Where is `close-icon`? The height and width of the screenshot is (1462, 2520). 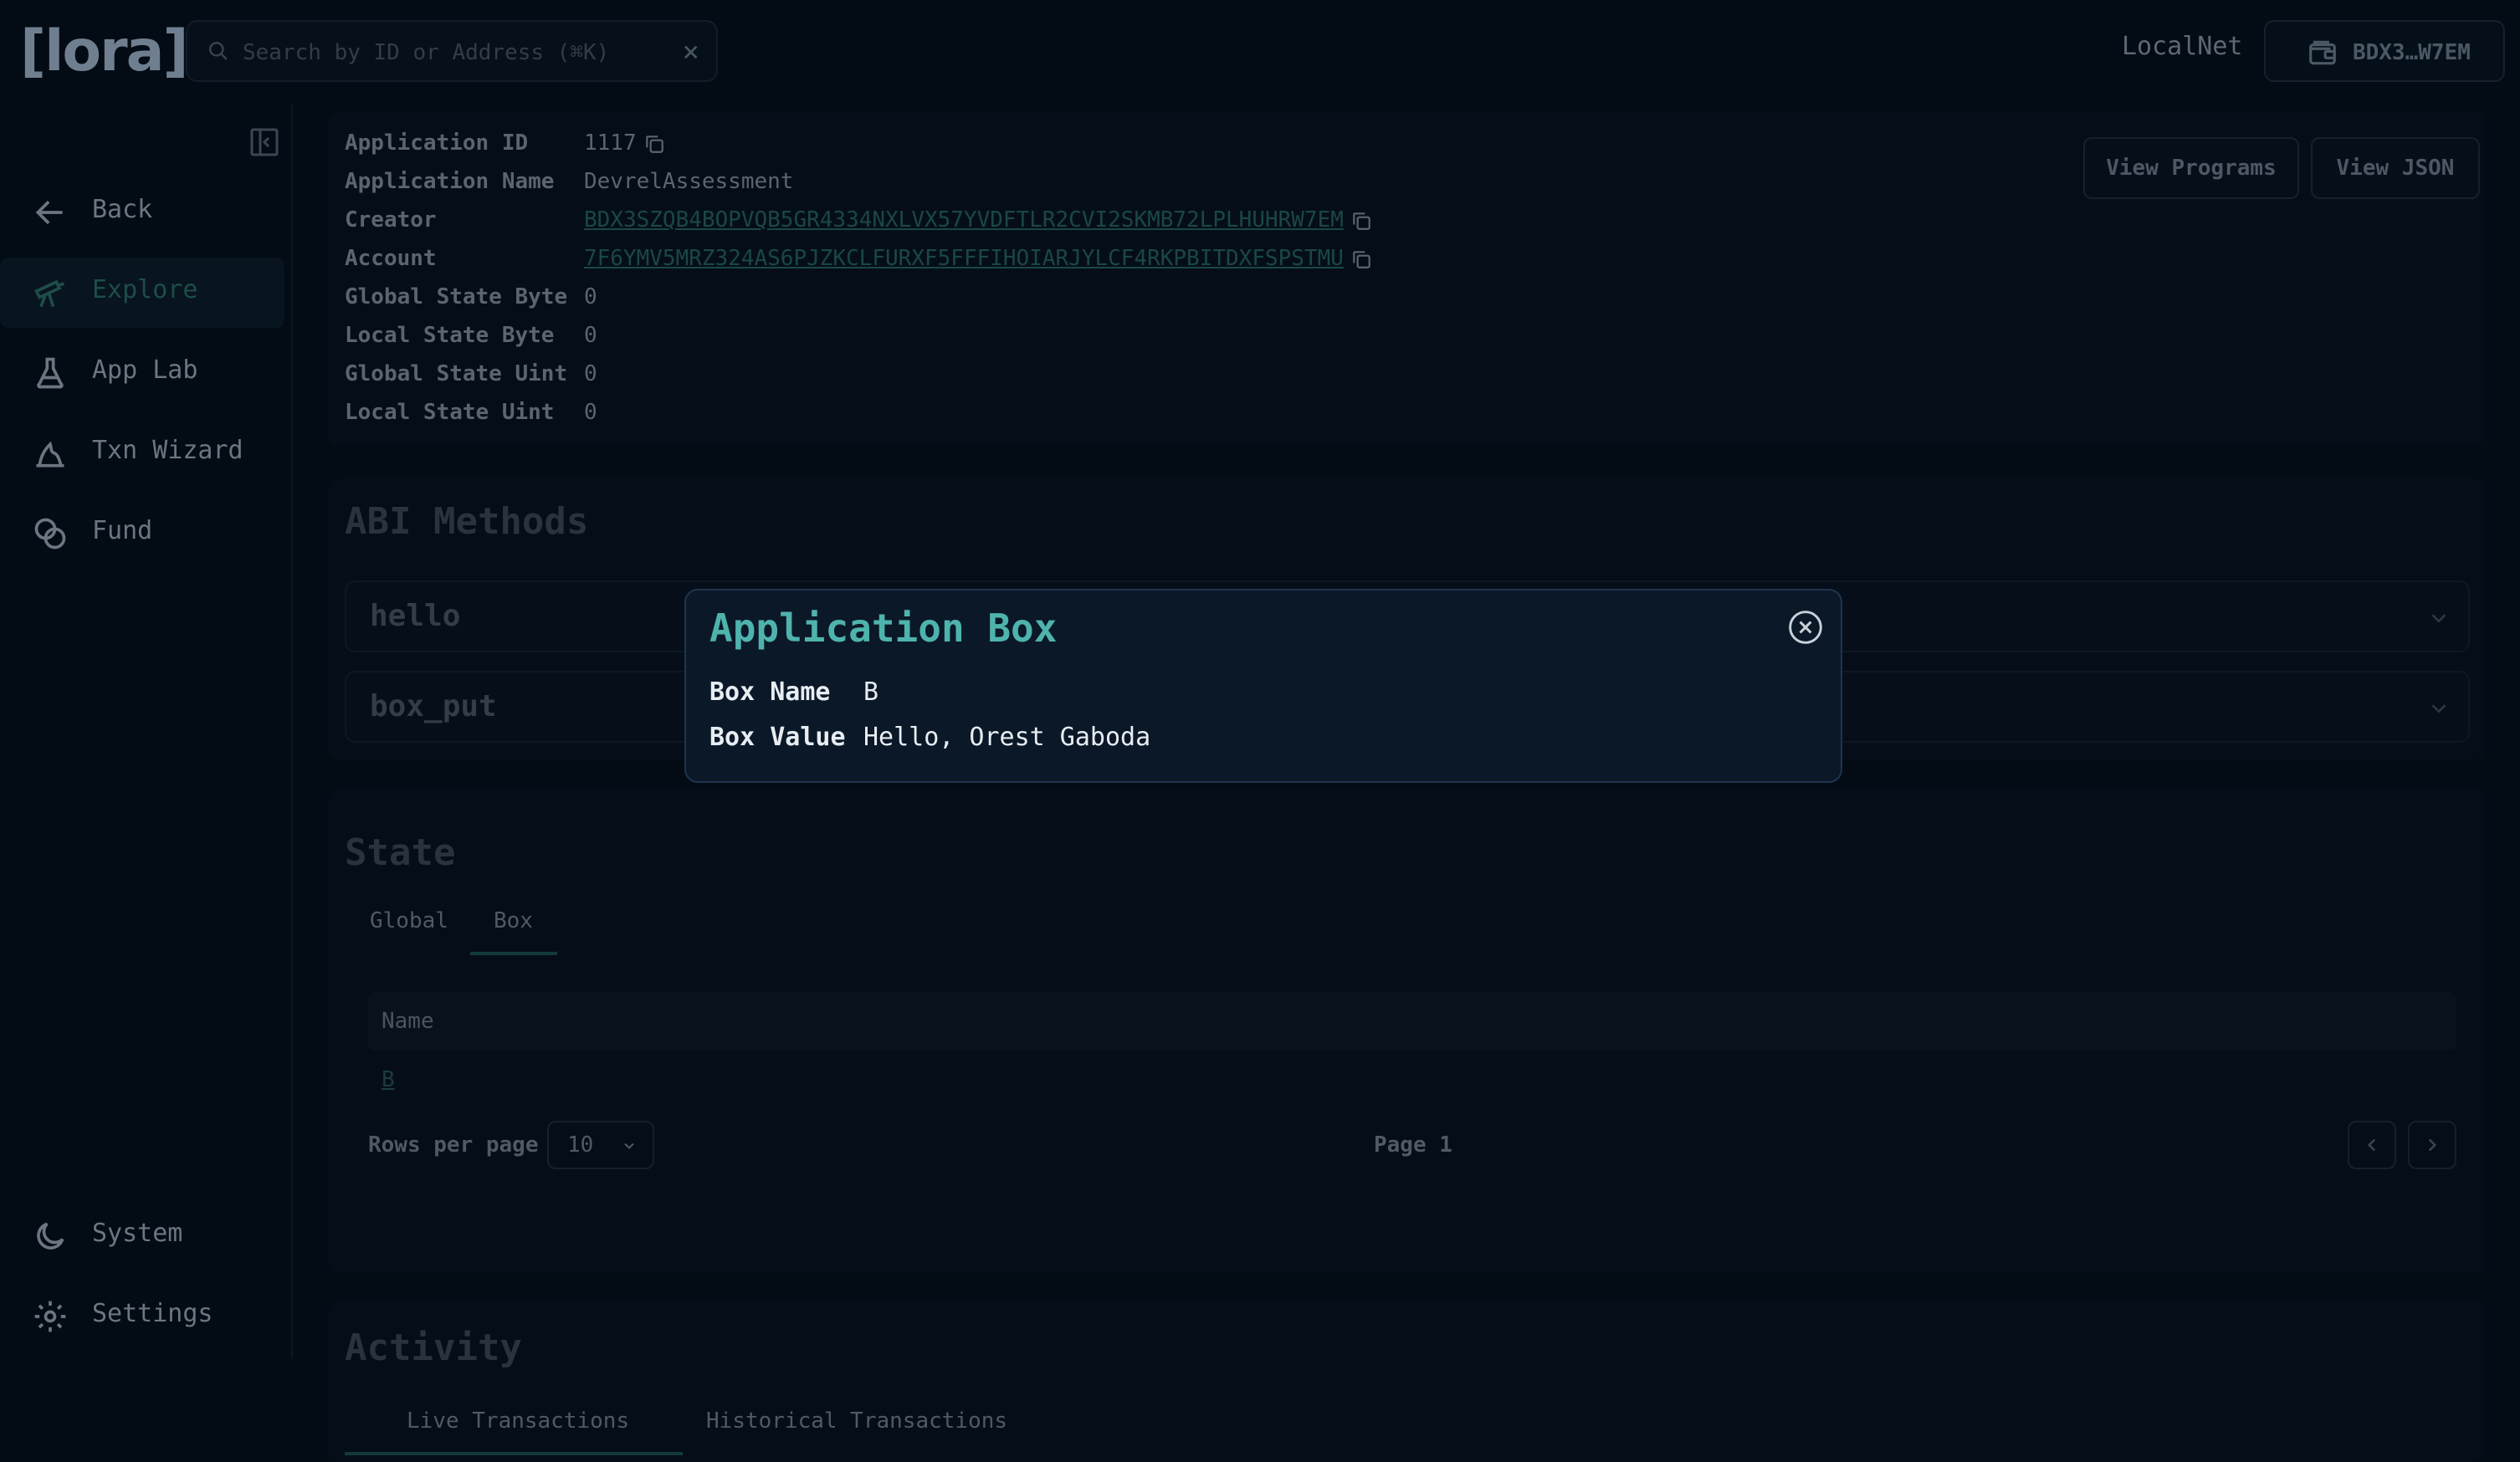 close-icon is located at coordinates (1805, 627).